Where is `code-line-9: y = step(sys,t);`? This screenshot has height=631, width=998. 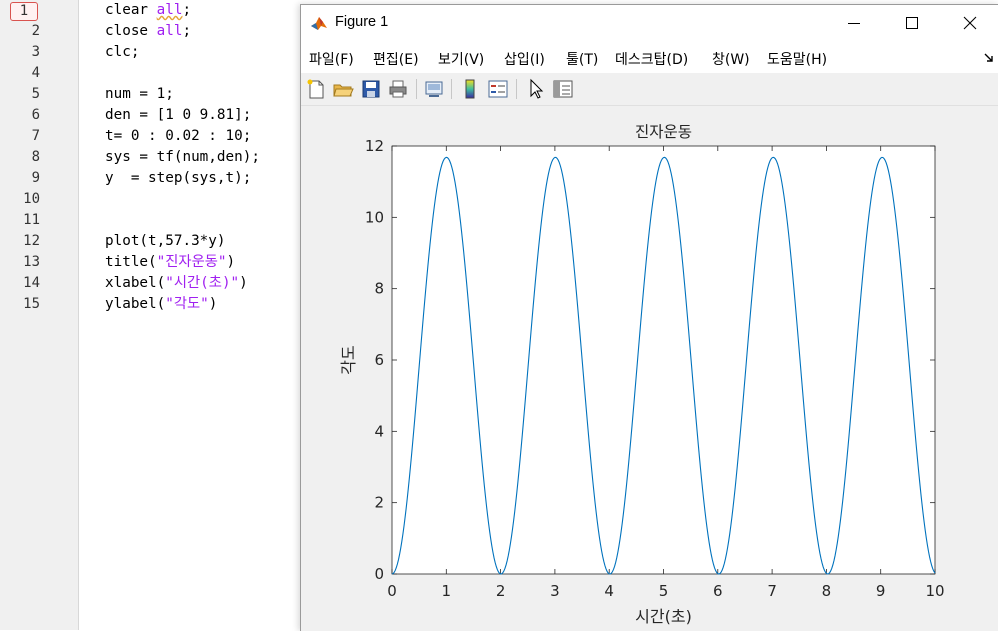 code-line-9: y = step(sys,t); is located at coordinates (178, 178).